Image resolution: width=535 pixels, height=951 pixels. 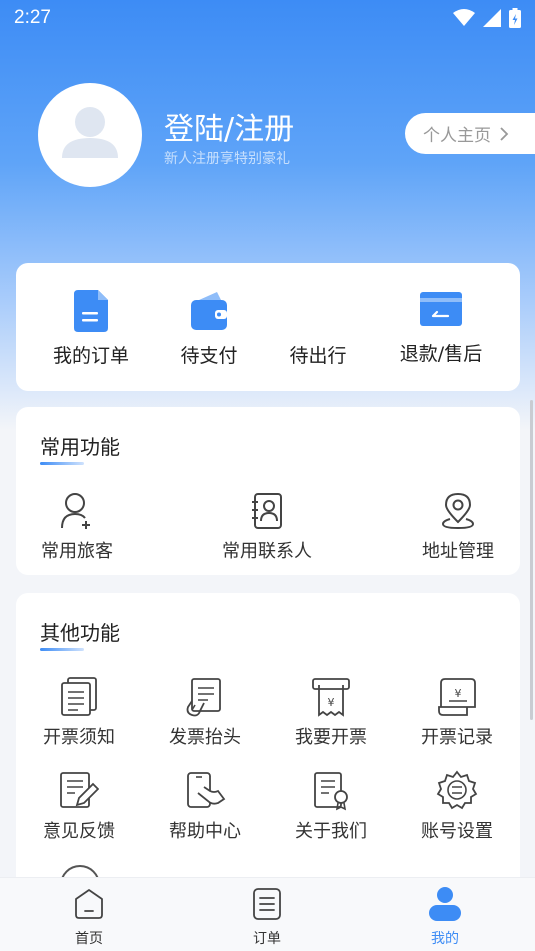 What do you see at coordinates (90, 132) in the screenshot?
I see `default-avatar-icon` at bounding box center [90, 132].